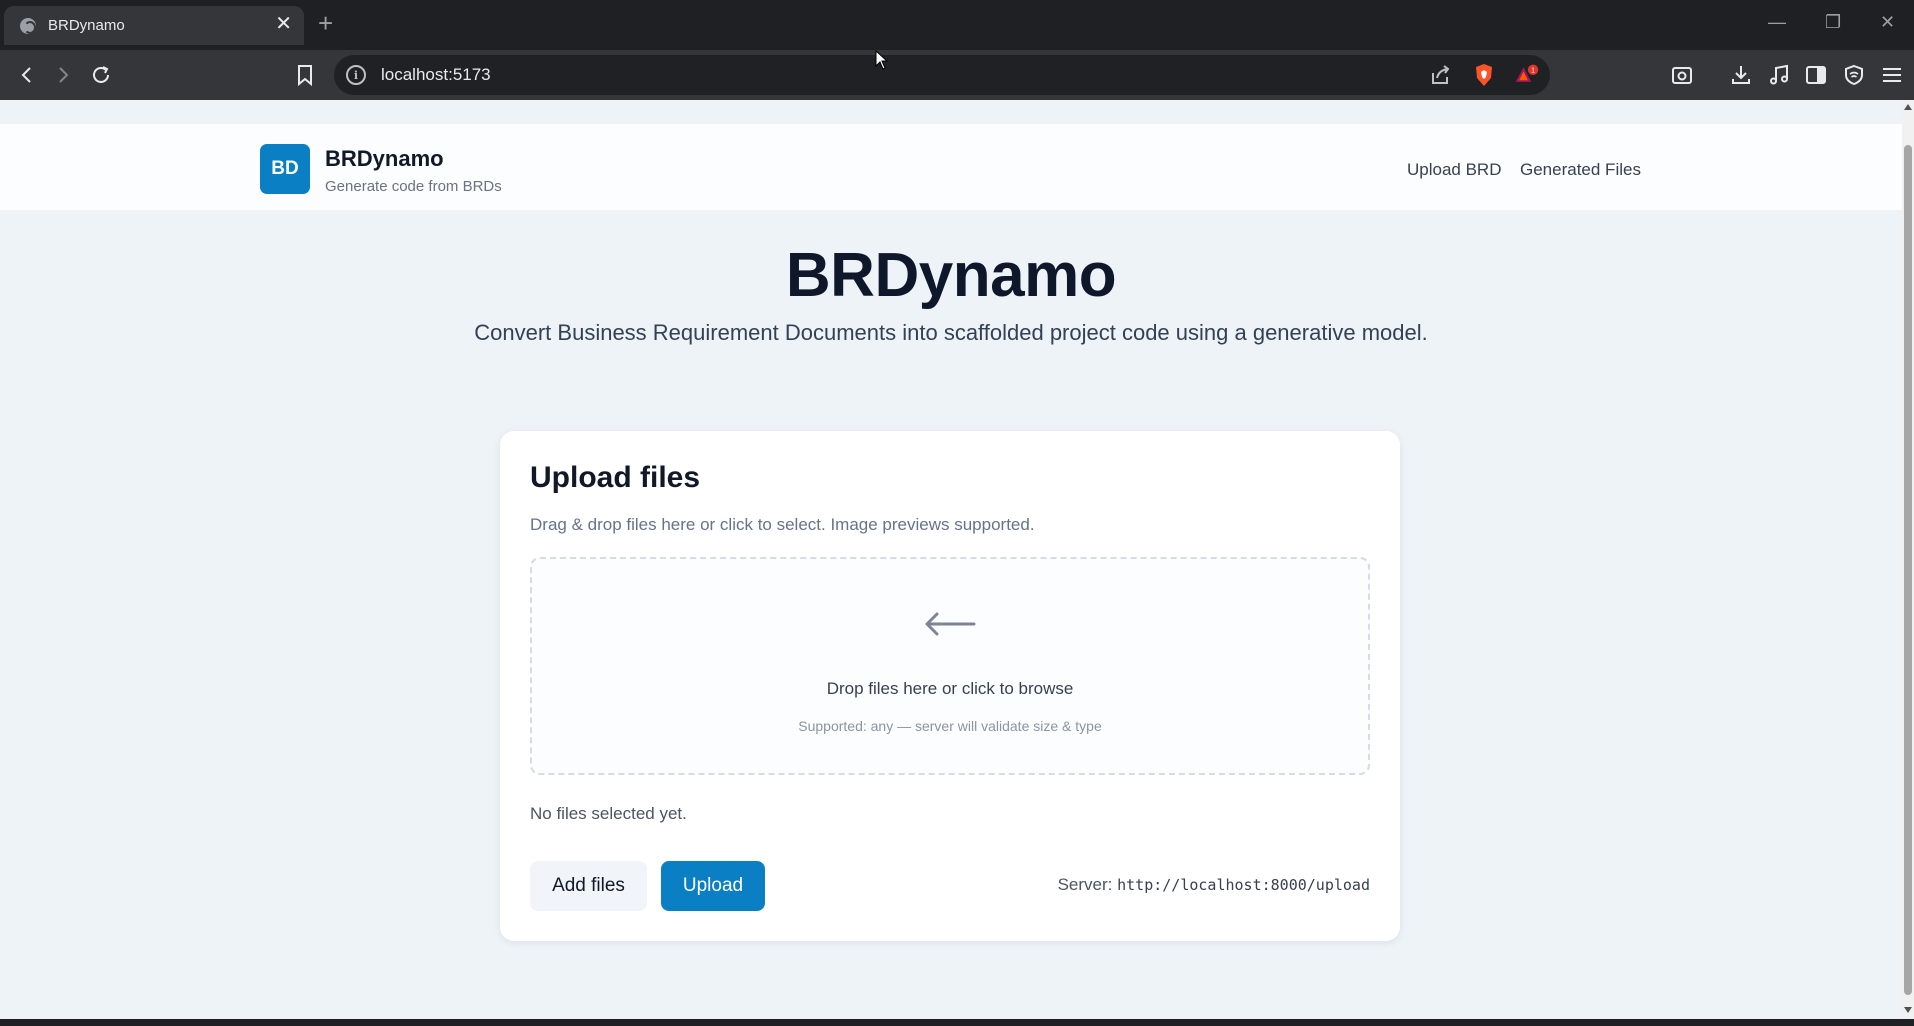 This screenshot has width=1914, height=1026. I want to click on vpn-icon, so click(1854, 75).